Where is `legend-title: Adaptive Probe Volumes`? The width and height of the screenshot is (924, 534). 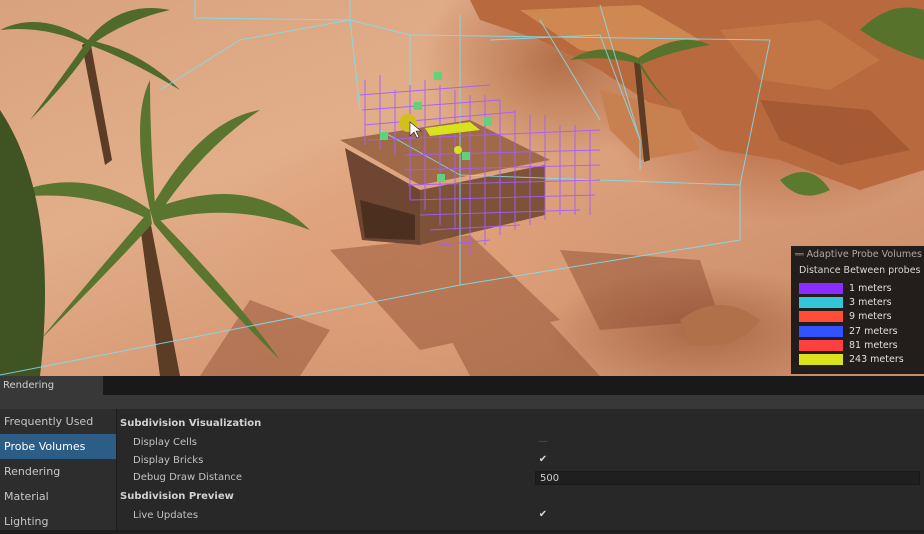
legend-title: Adaptive Probe Volumes is located at coordinates (864, 254).